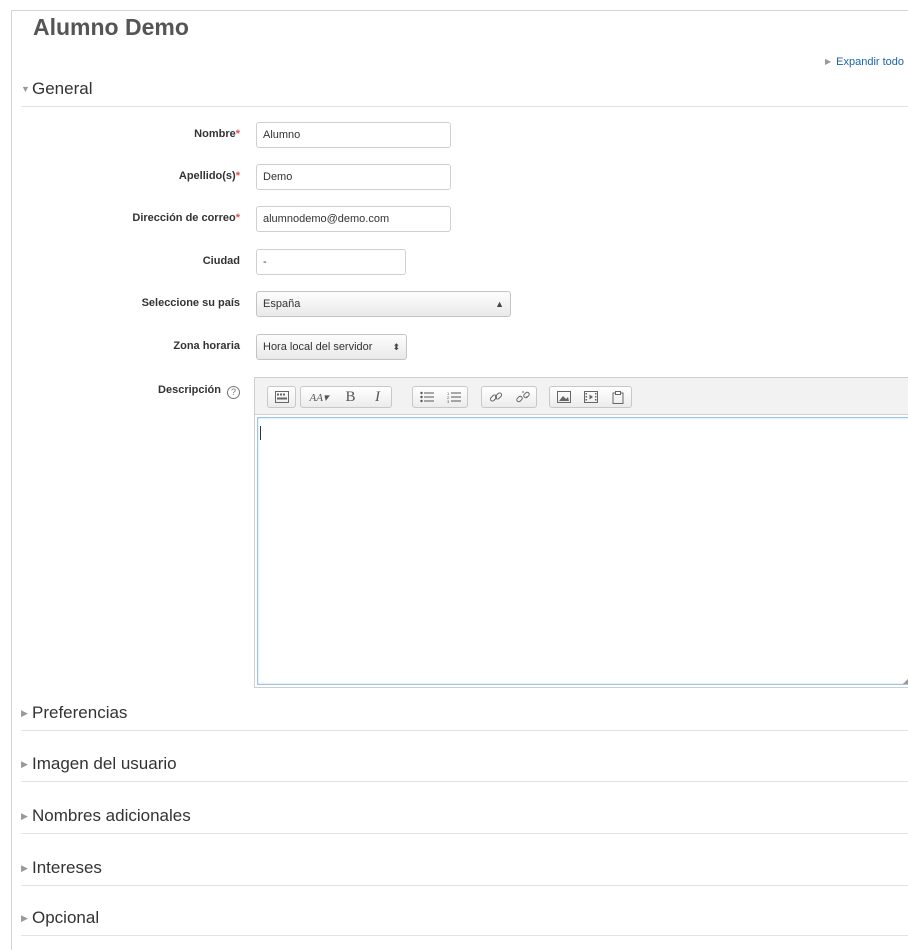 This screenshot has height=950, width=908. Describe the element at coordinates (464, 768) in the screenshot. I see `section-imagen-header: ▶ Imagen del usuario` at that location.